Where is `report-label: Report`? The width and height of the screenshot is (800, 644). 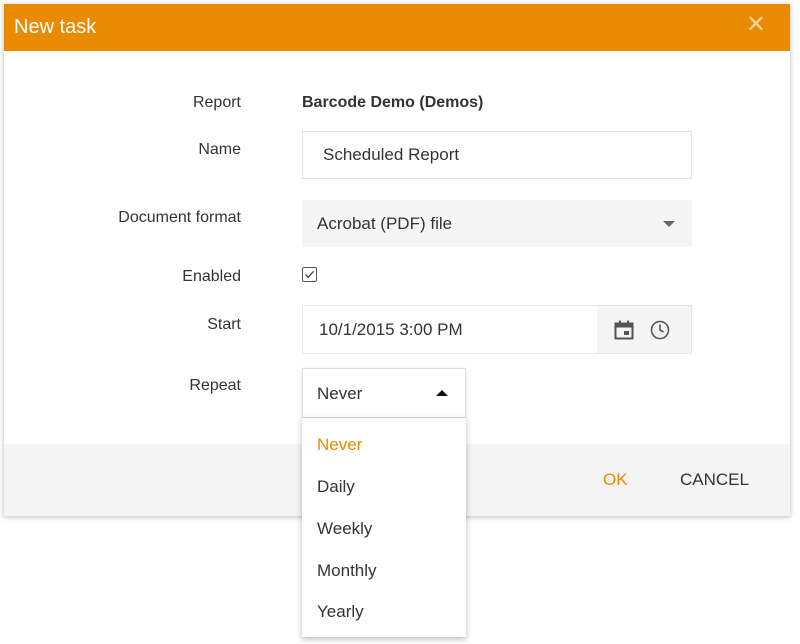
report-label: Report is located at coordinates (216, 102).